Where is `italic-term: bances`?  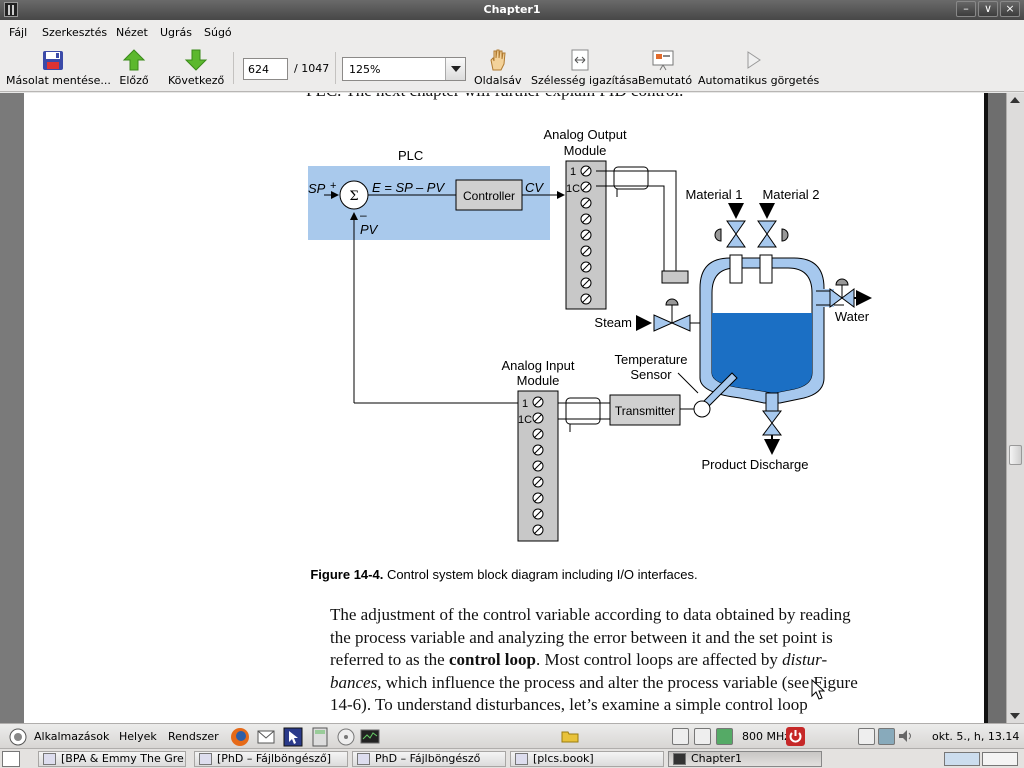
italic-term: bances is located at coordinates (354, 682).